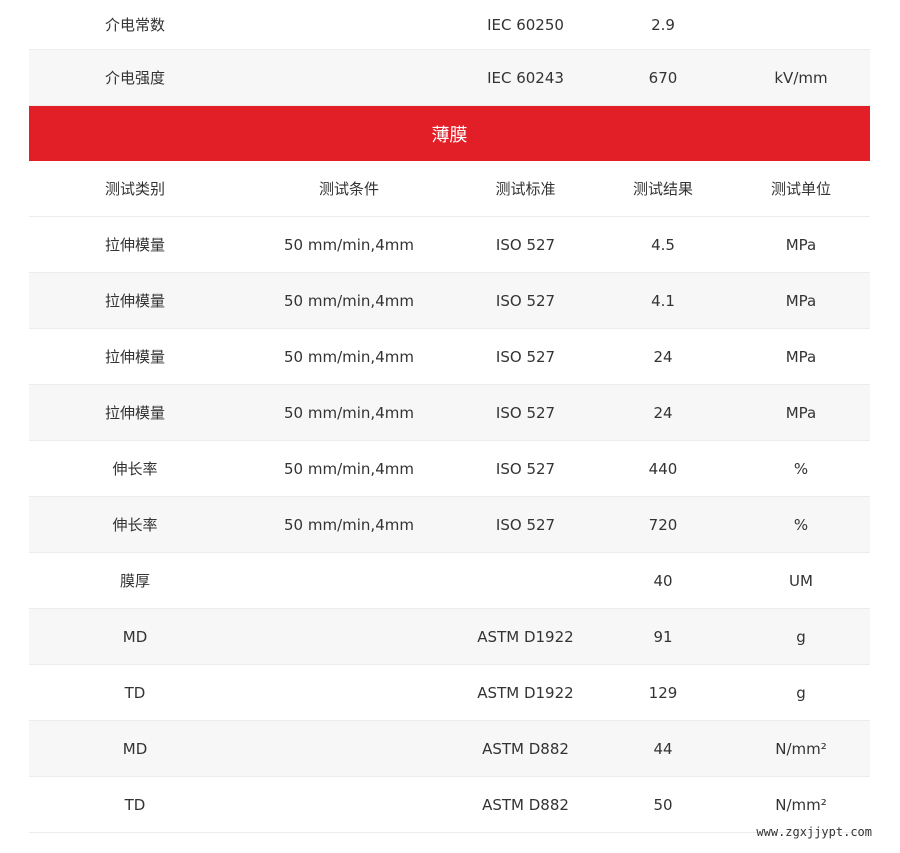 The width and height of the screenshot is (900, 853). What do you see at coordinates (449, 805) in the screenshot?
I see `table-row: TD ASTM D882 50 N/mm²` at bounding box center [449, 805].